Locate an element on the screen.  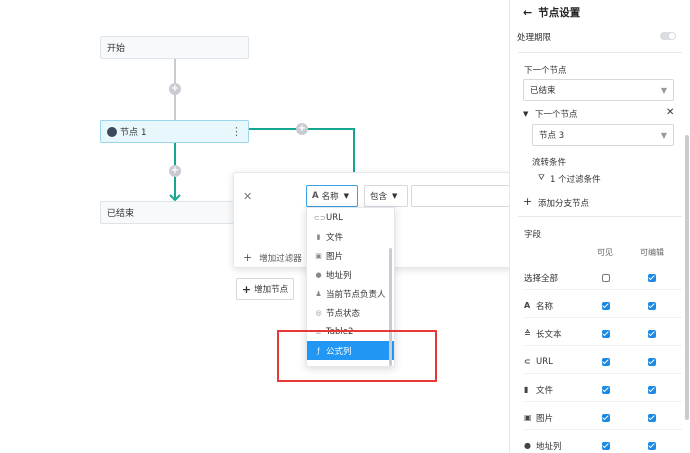
option-label: URL is located at coordinates (334, 217).